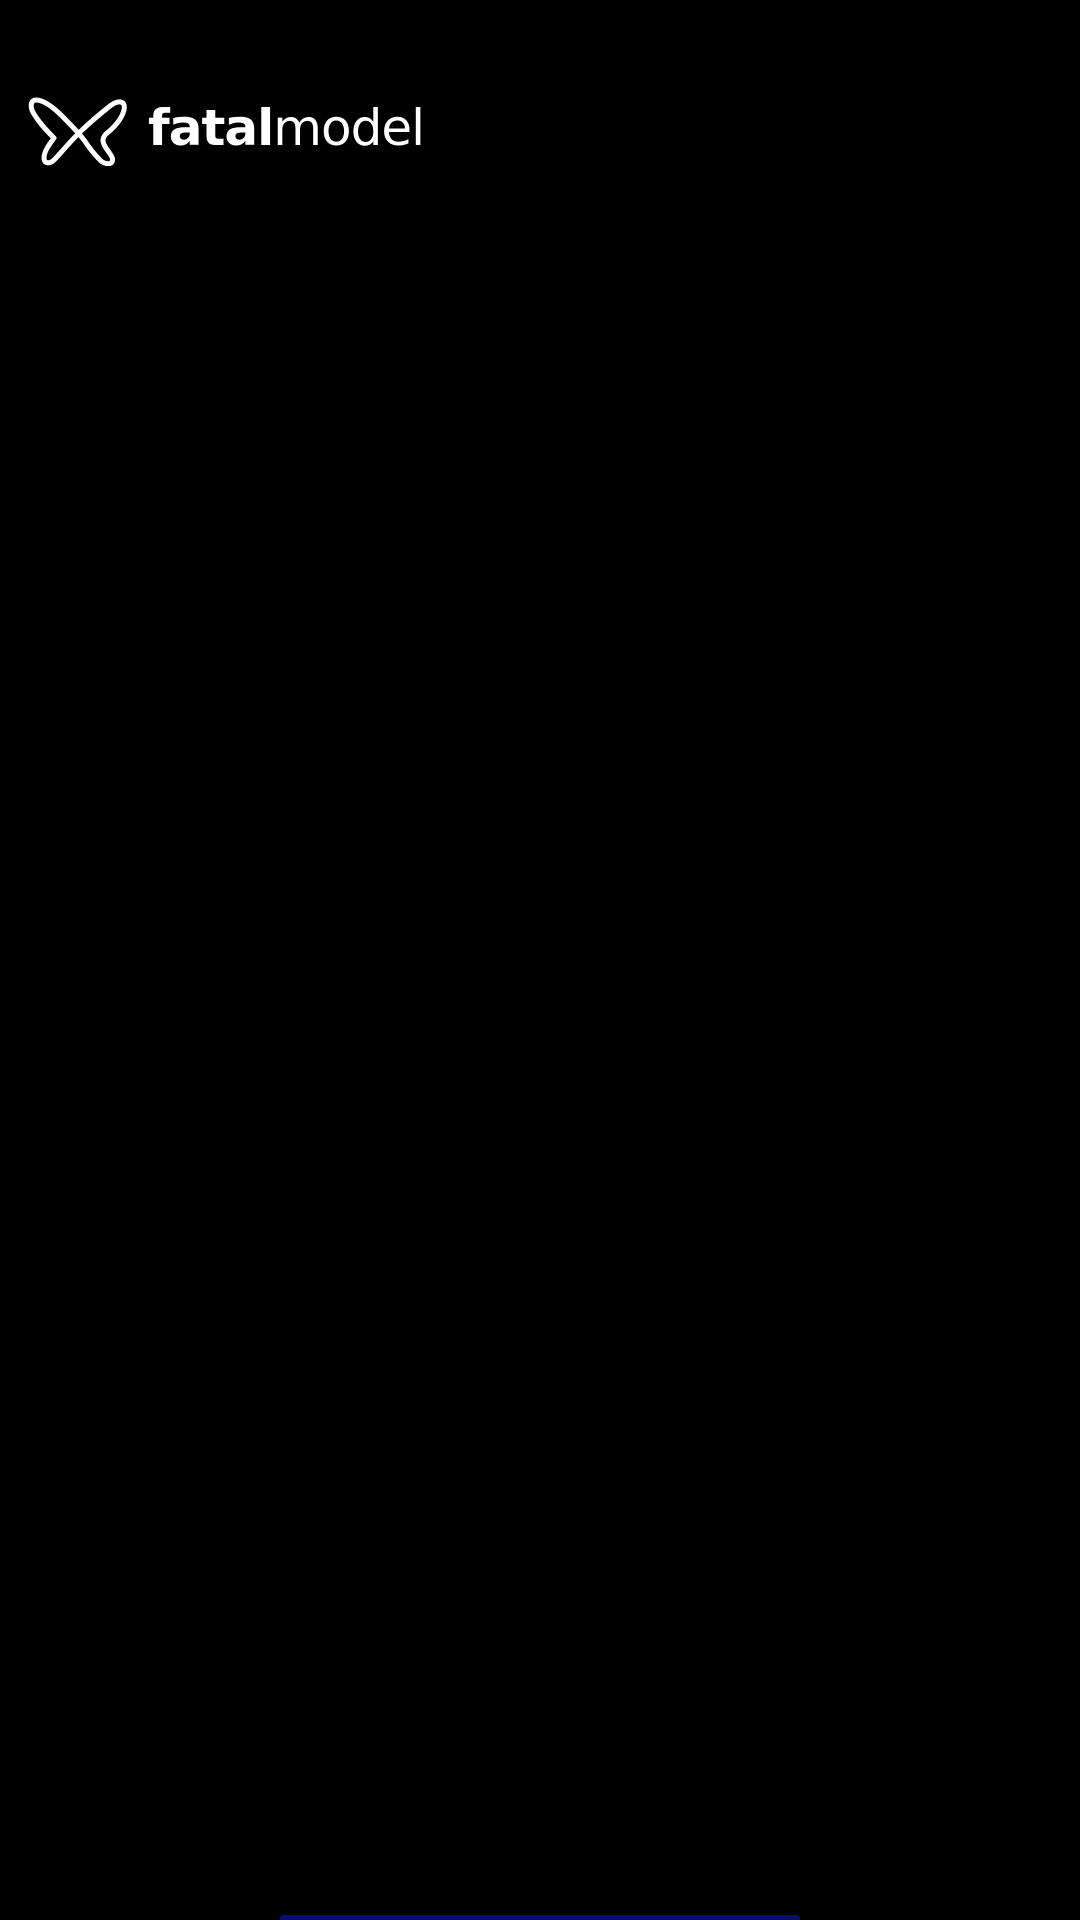 This screenshot has height=1920, width=1080. What do you see at coordinates (211, 128) in the screenshot?
I see `brand-part-fatal: fatal` at bounding box center [211, 128].